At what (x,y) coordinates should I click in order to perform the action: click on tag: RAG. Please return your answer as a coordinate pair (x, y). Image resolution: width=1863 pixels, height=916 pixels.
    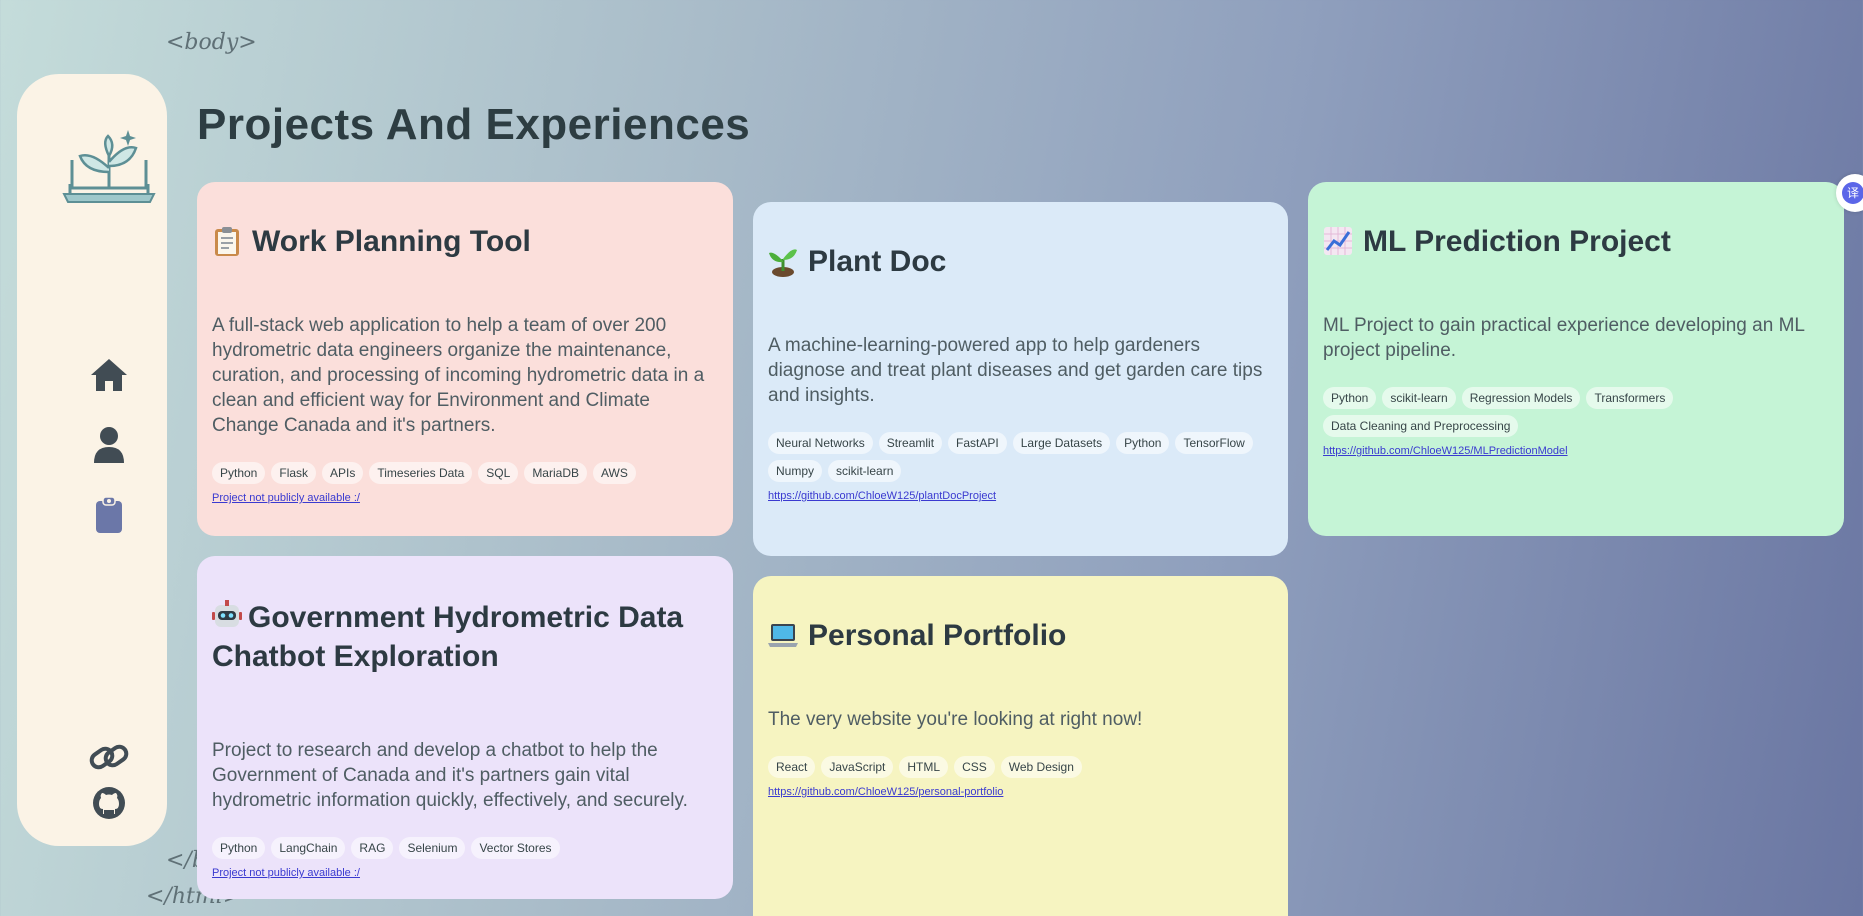
    Looking at the image, I should click on (372, 848).